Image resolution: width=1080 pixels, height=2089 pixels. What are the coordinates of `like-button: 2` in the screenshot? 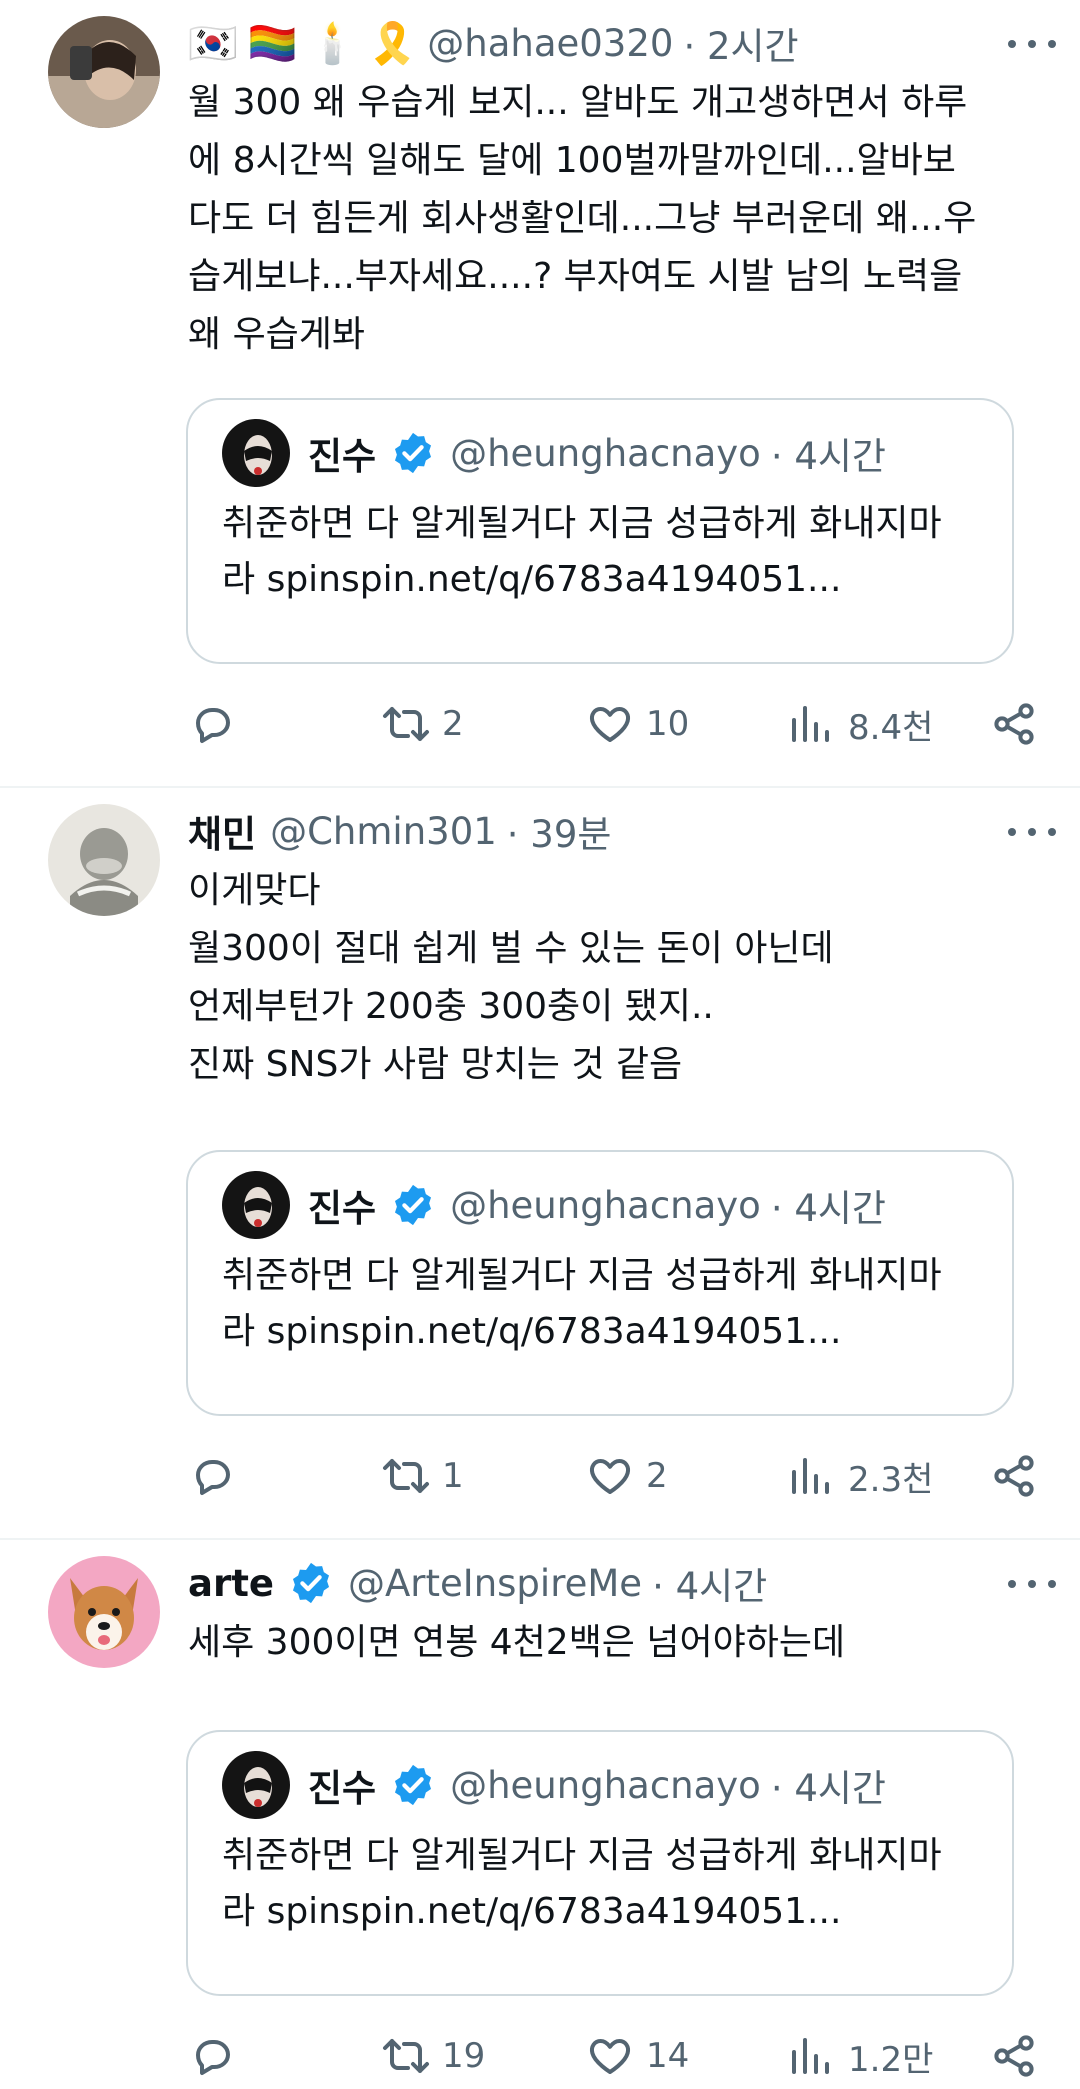 It's located at (627, 1476).